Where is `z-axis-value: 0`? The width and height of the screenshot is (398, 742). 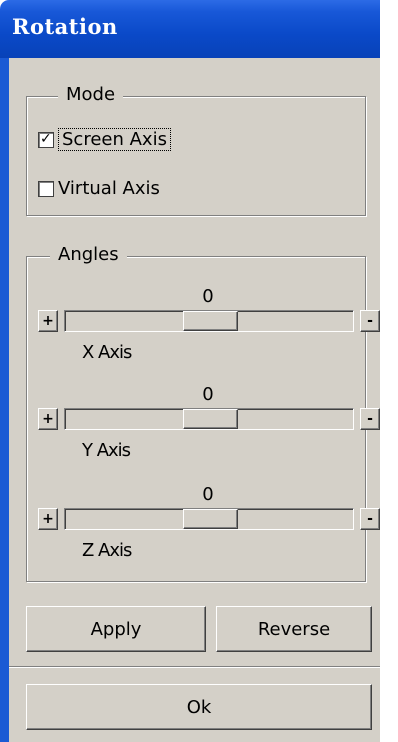
z-axis-value: 0 is located at coordinates (208, 494).